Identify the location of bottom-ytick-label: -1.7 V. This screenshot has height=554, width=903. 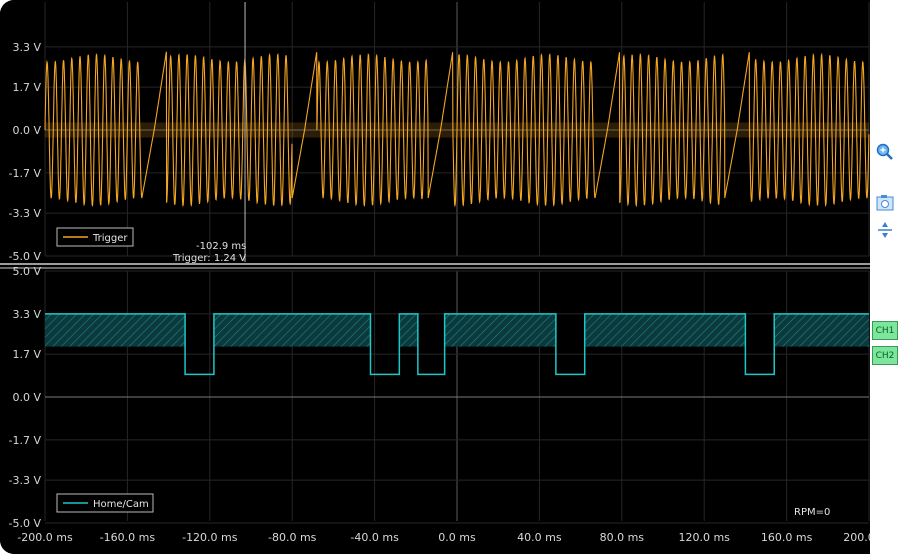
(25, 440).